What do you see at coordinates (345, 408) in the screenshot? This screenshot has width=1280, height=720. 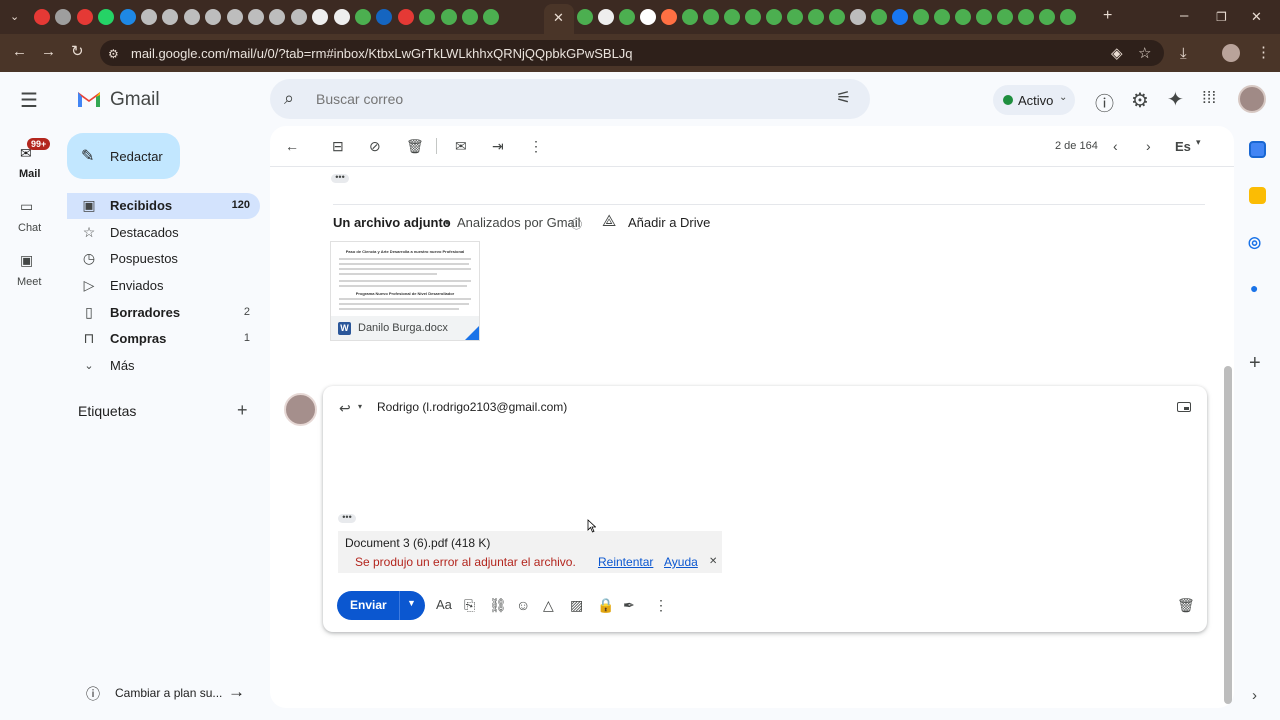 I see `reply-type-icon: ↩` at bounding box center [345, 408].